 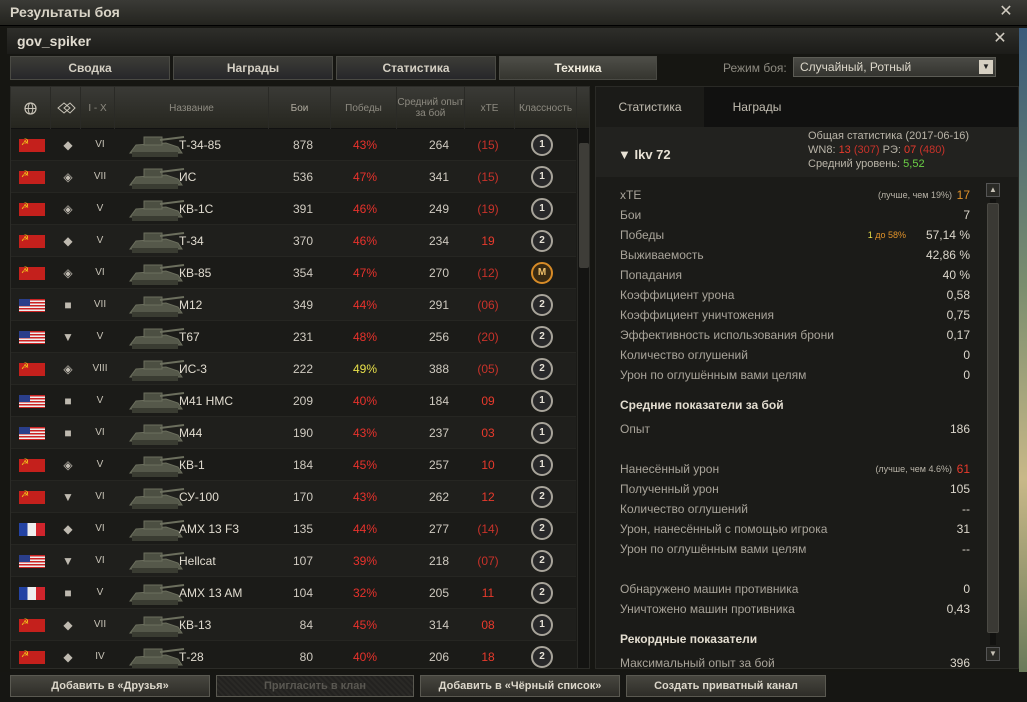 What do you see at coordinates (795, 375) in the screenshot?
I see `stat-row: Урон по оглушённым вами целям 0` at bounding box center [795, 375].